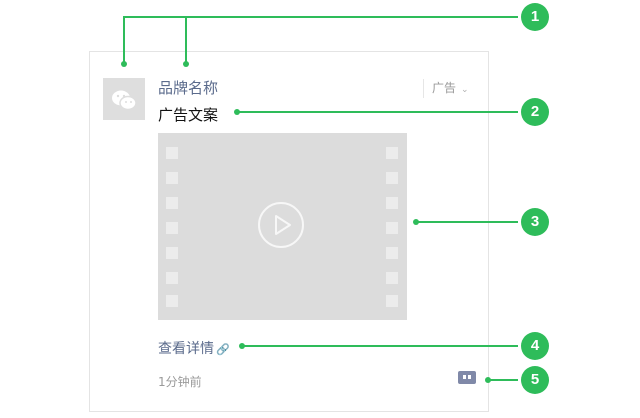 The height and width of the screenshot is (418, 640). Describe the element at coordinates (535, 380) in the screenshot. I see `callout-badge-5: 5` at that location.